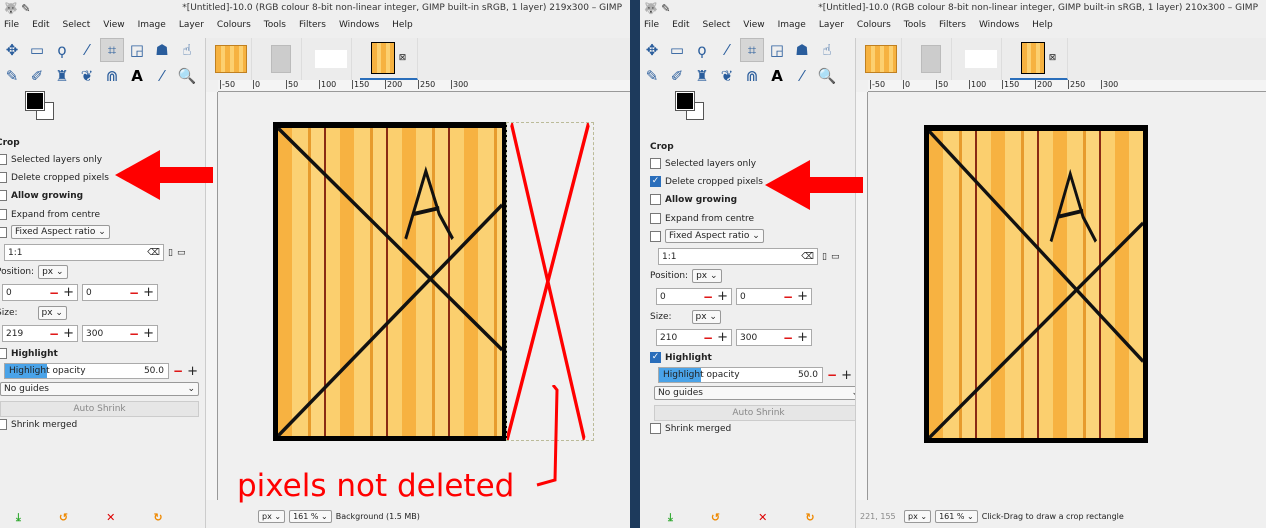 The width and height of the screenshot is (1266, 528). Describe the element at coordinates (3, 195) in the screenshot. I see `allow-growing-checkbox` at that location.